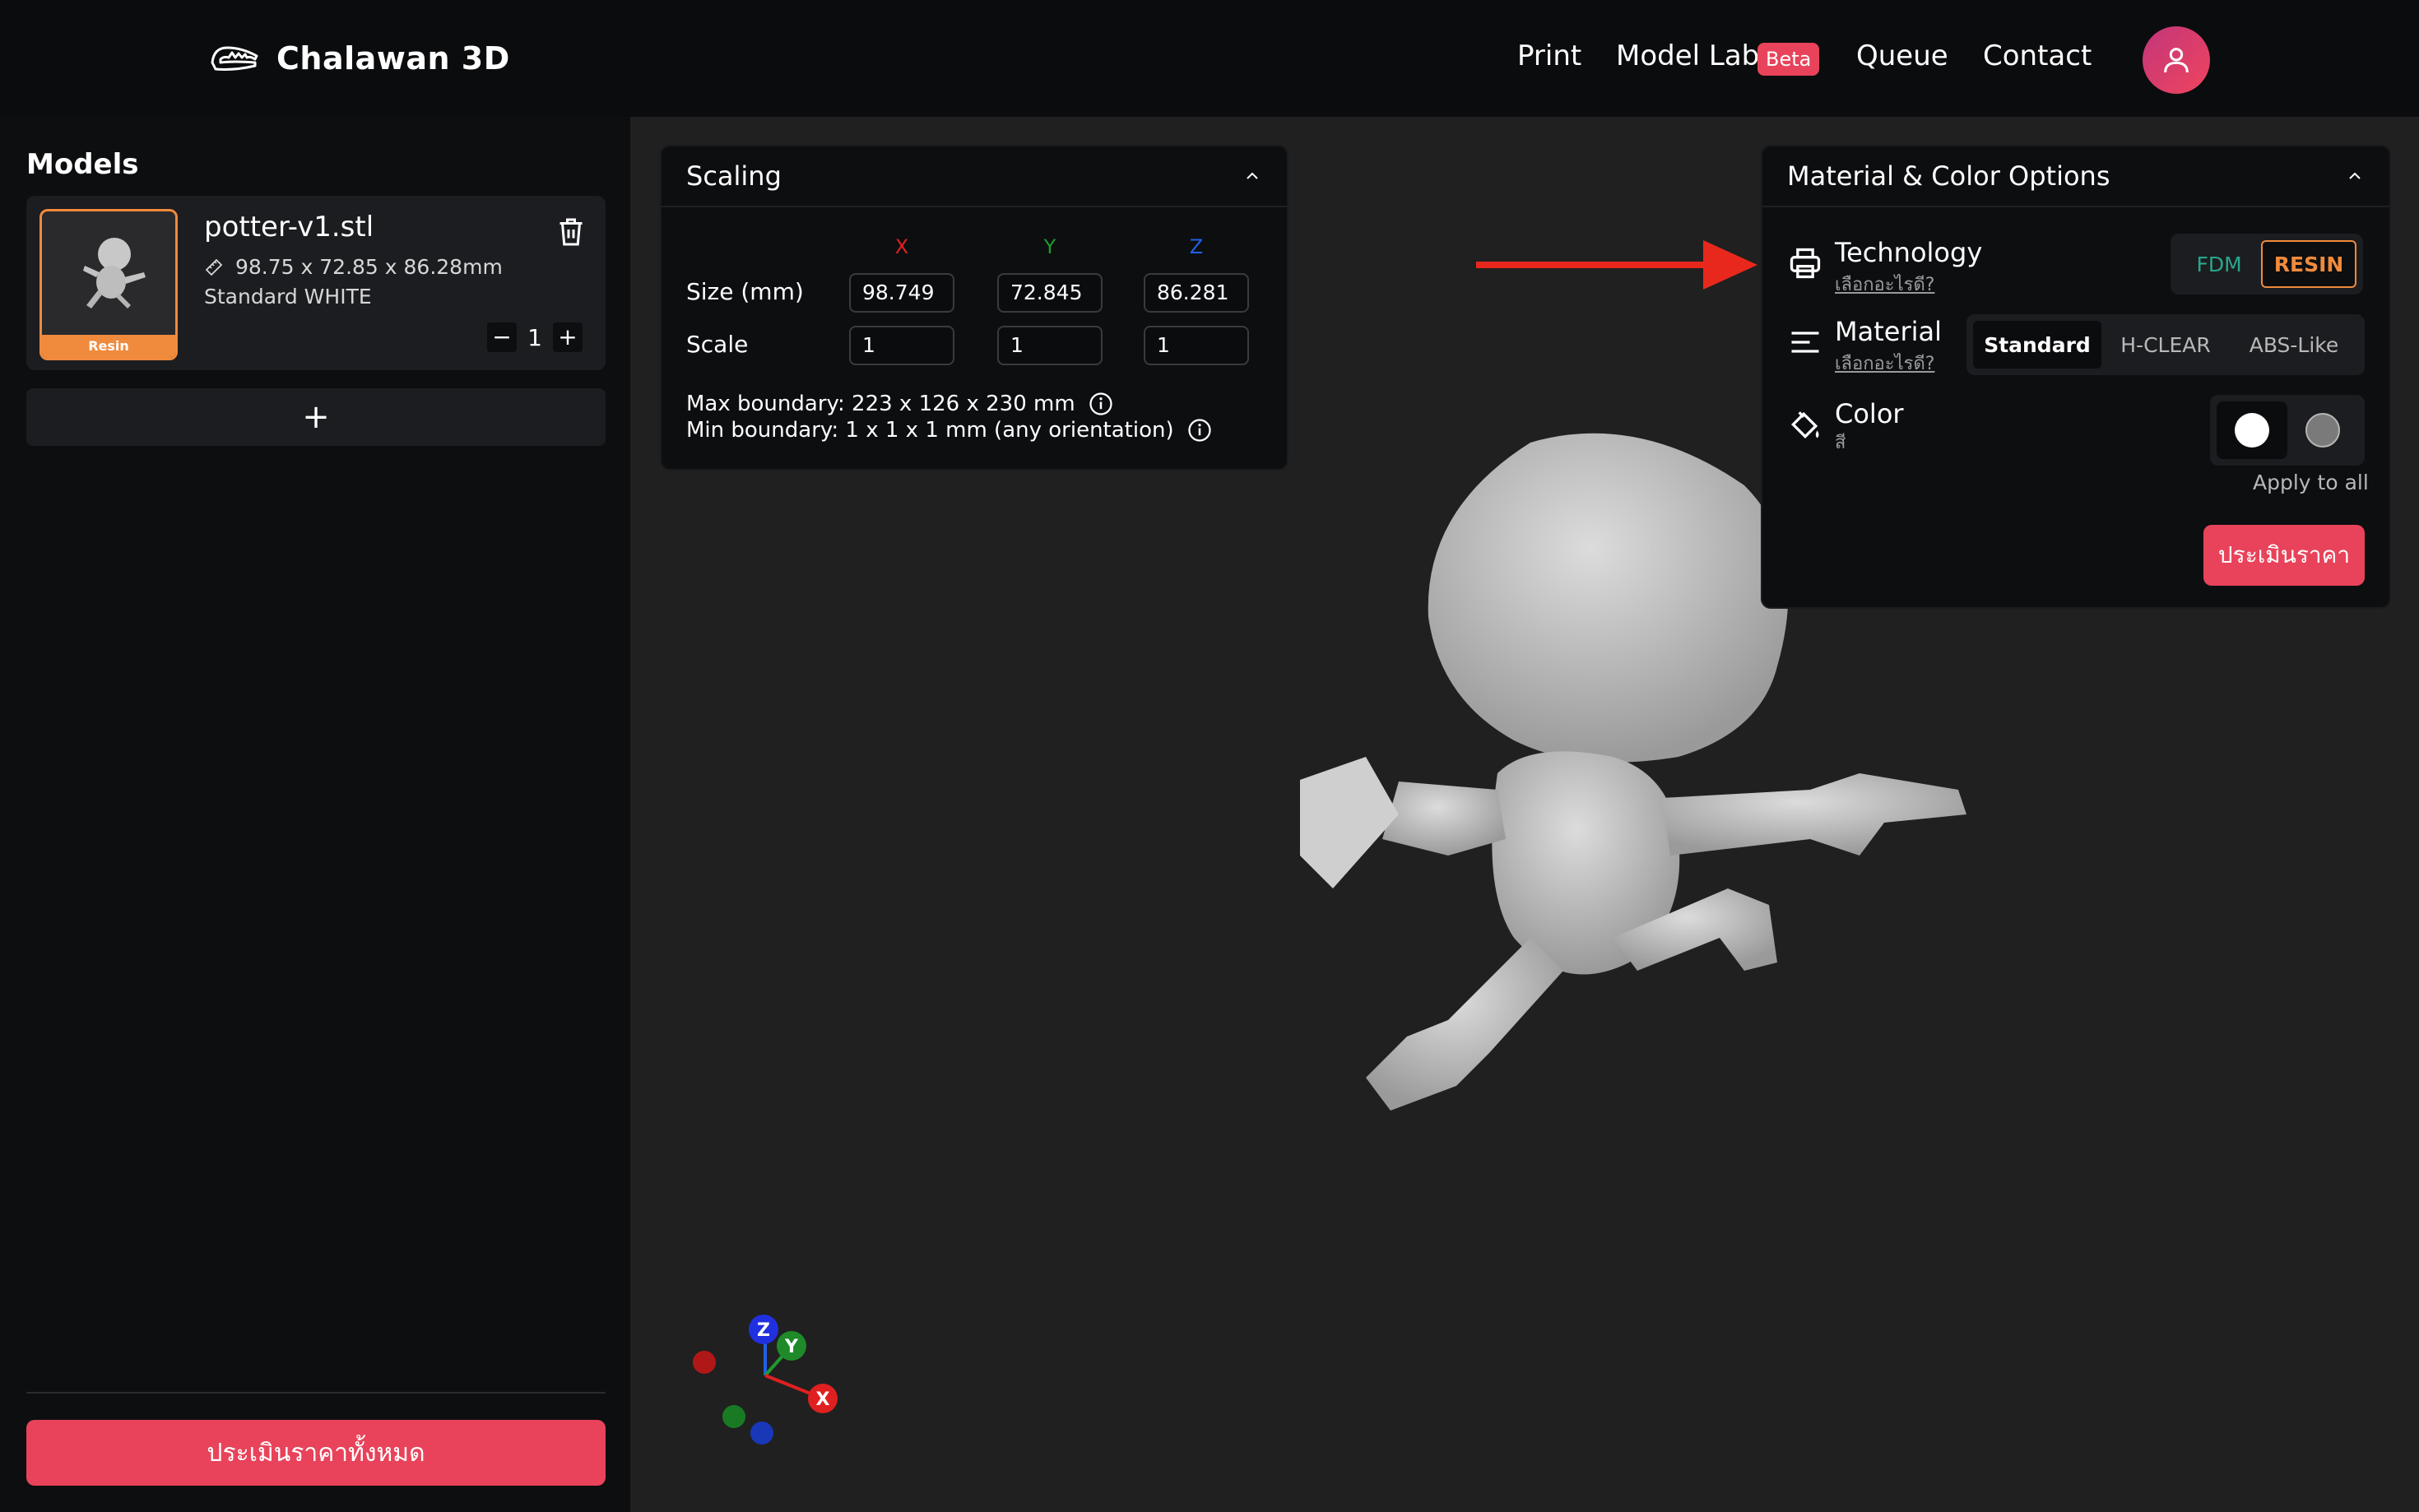 This screenshot has width=2419, height=1512. What do you see at coordinates (763, 1330) in the screenshot?
I see `z-axis-text: Z` at bounding box center [763, 1330].